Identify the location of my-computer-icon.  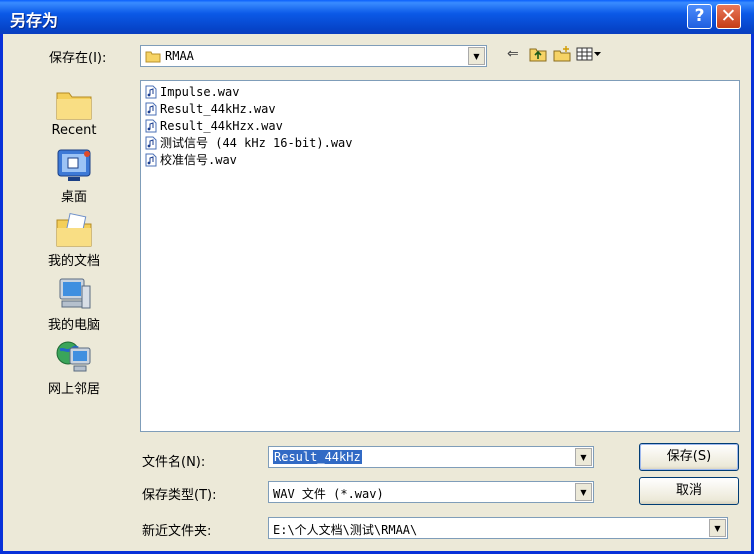
(75, 293).